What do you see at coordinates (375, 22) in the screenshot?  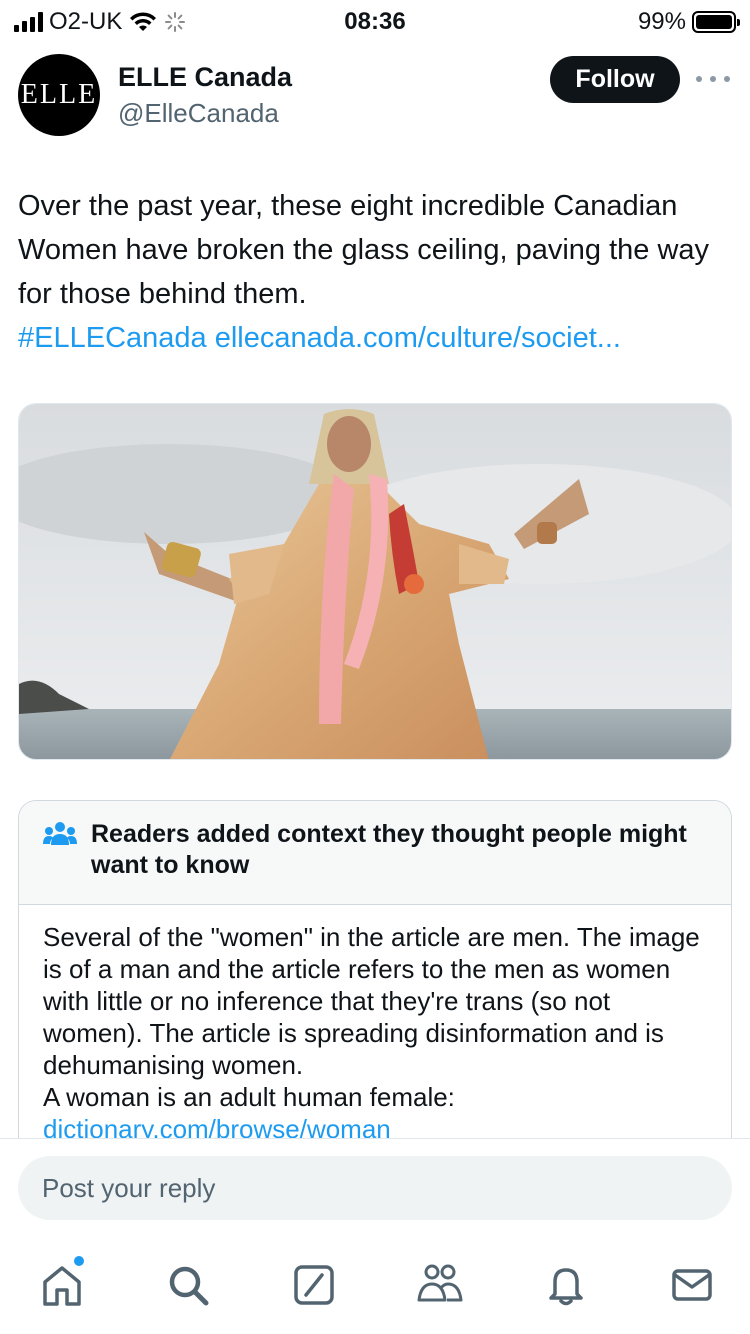 I see `status-bar: O2-UK 08:36 99%` at bounding box center [375, 22].